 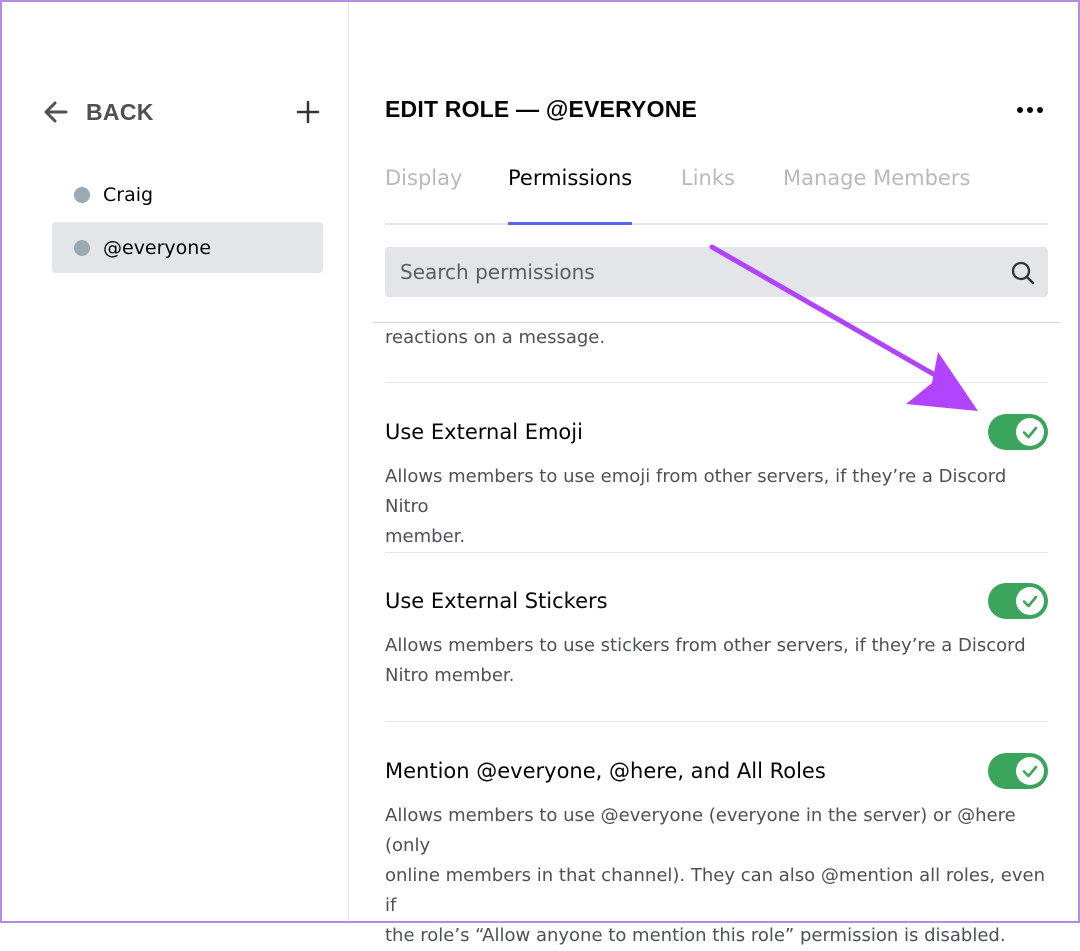 I want to click on role-item-everyone: @everyone, so click(x=187, y=247).